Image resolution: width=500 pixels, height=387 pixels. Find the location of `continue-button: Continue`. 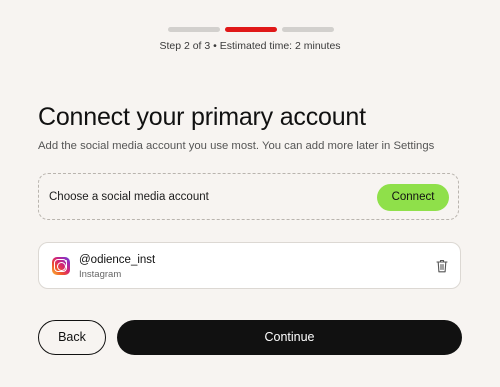

continue-button: Continue is located at coordinates (289, 337).